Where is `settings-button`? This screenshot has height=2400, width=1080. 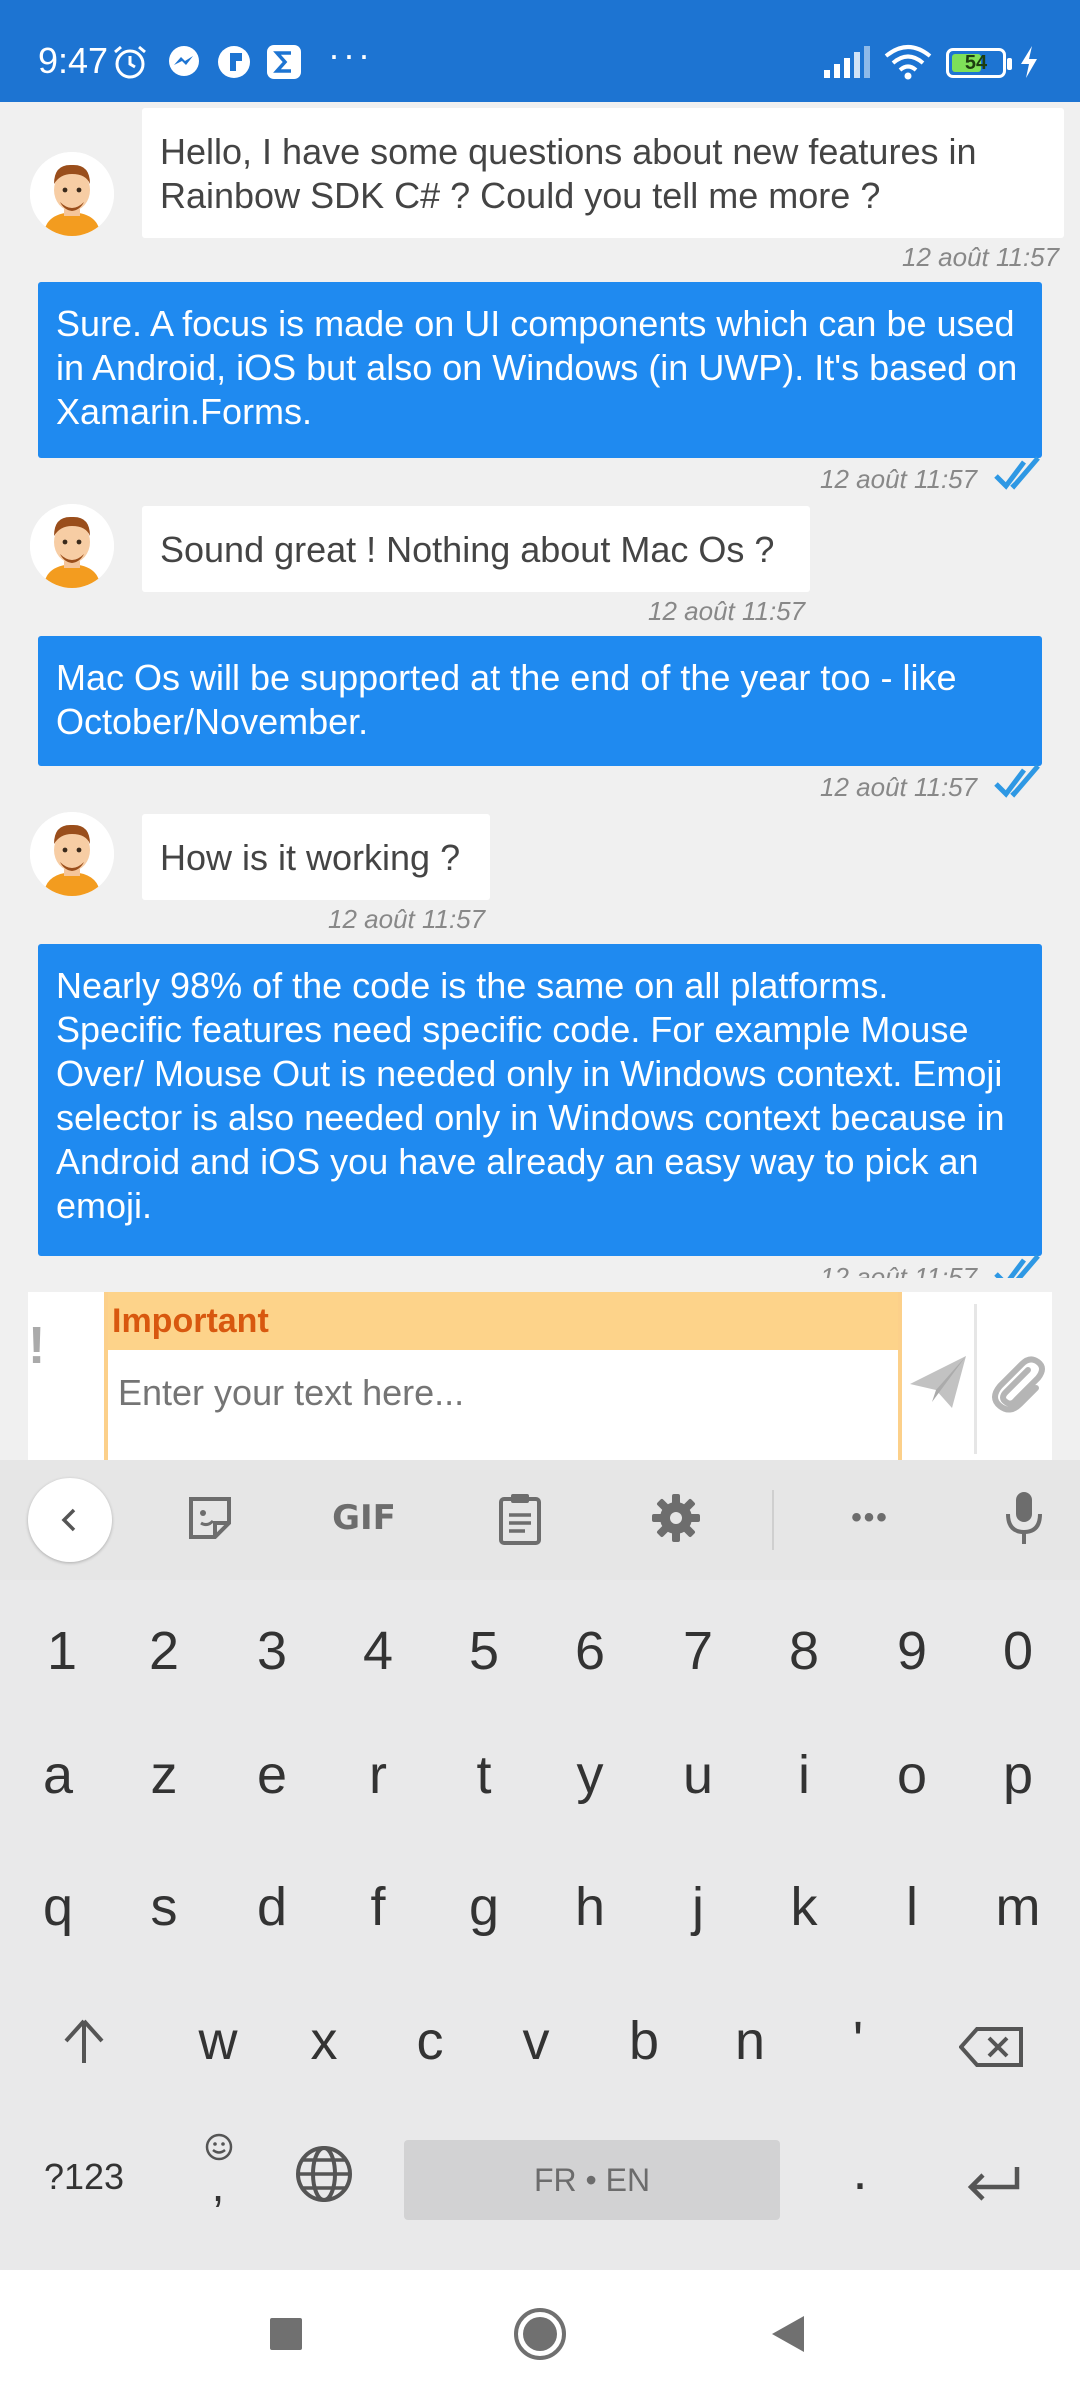 settings-button is located at coordinates (676, 1518).